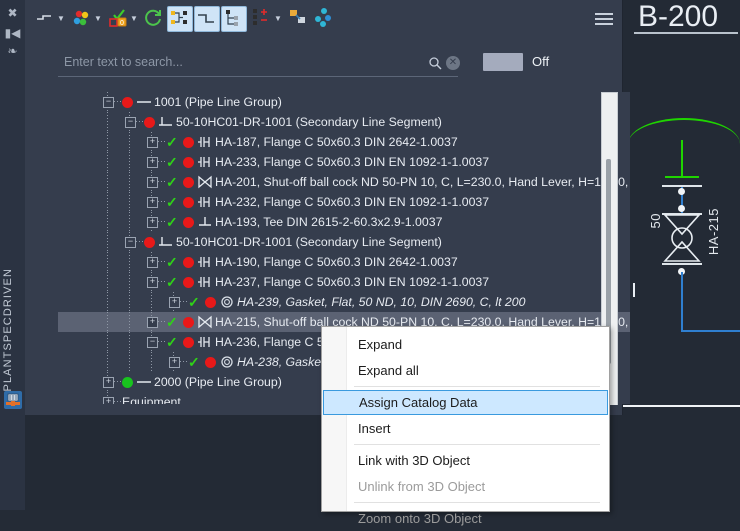  I want to click on context-menu-item: Link with 3D Object, so click(465, 460).